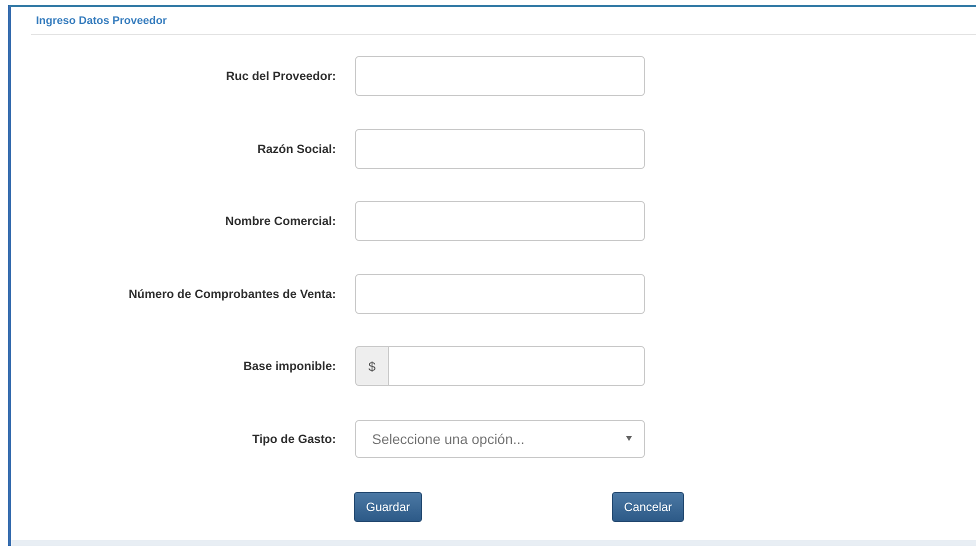 This screenshot has height=548, width=976. What do you see at coordinates (648, 507) in the screenshot?
I see `action-button: Cancelar` at bounding box center [648, 507].